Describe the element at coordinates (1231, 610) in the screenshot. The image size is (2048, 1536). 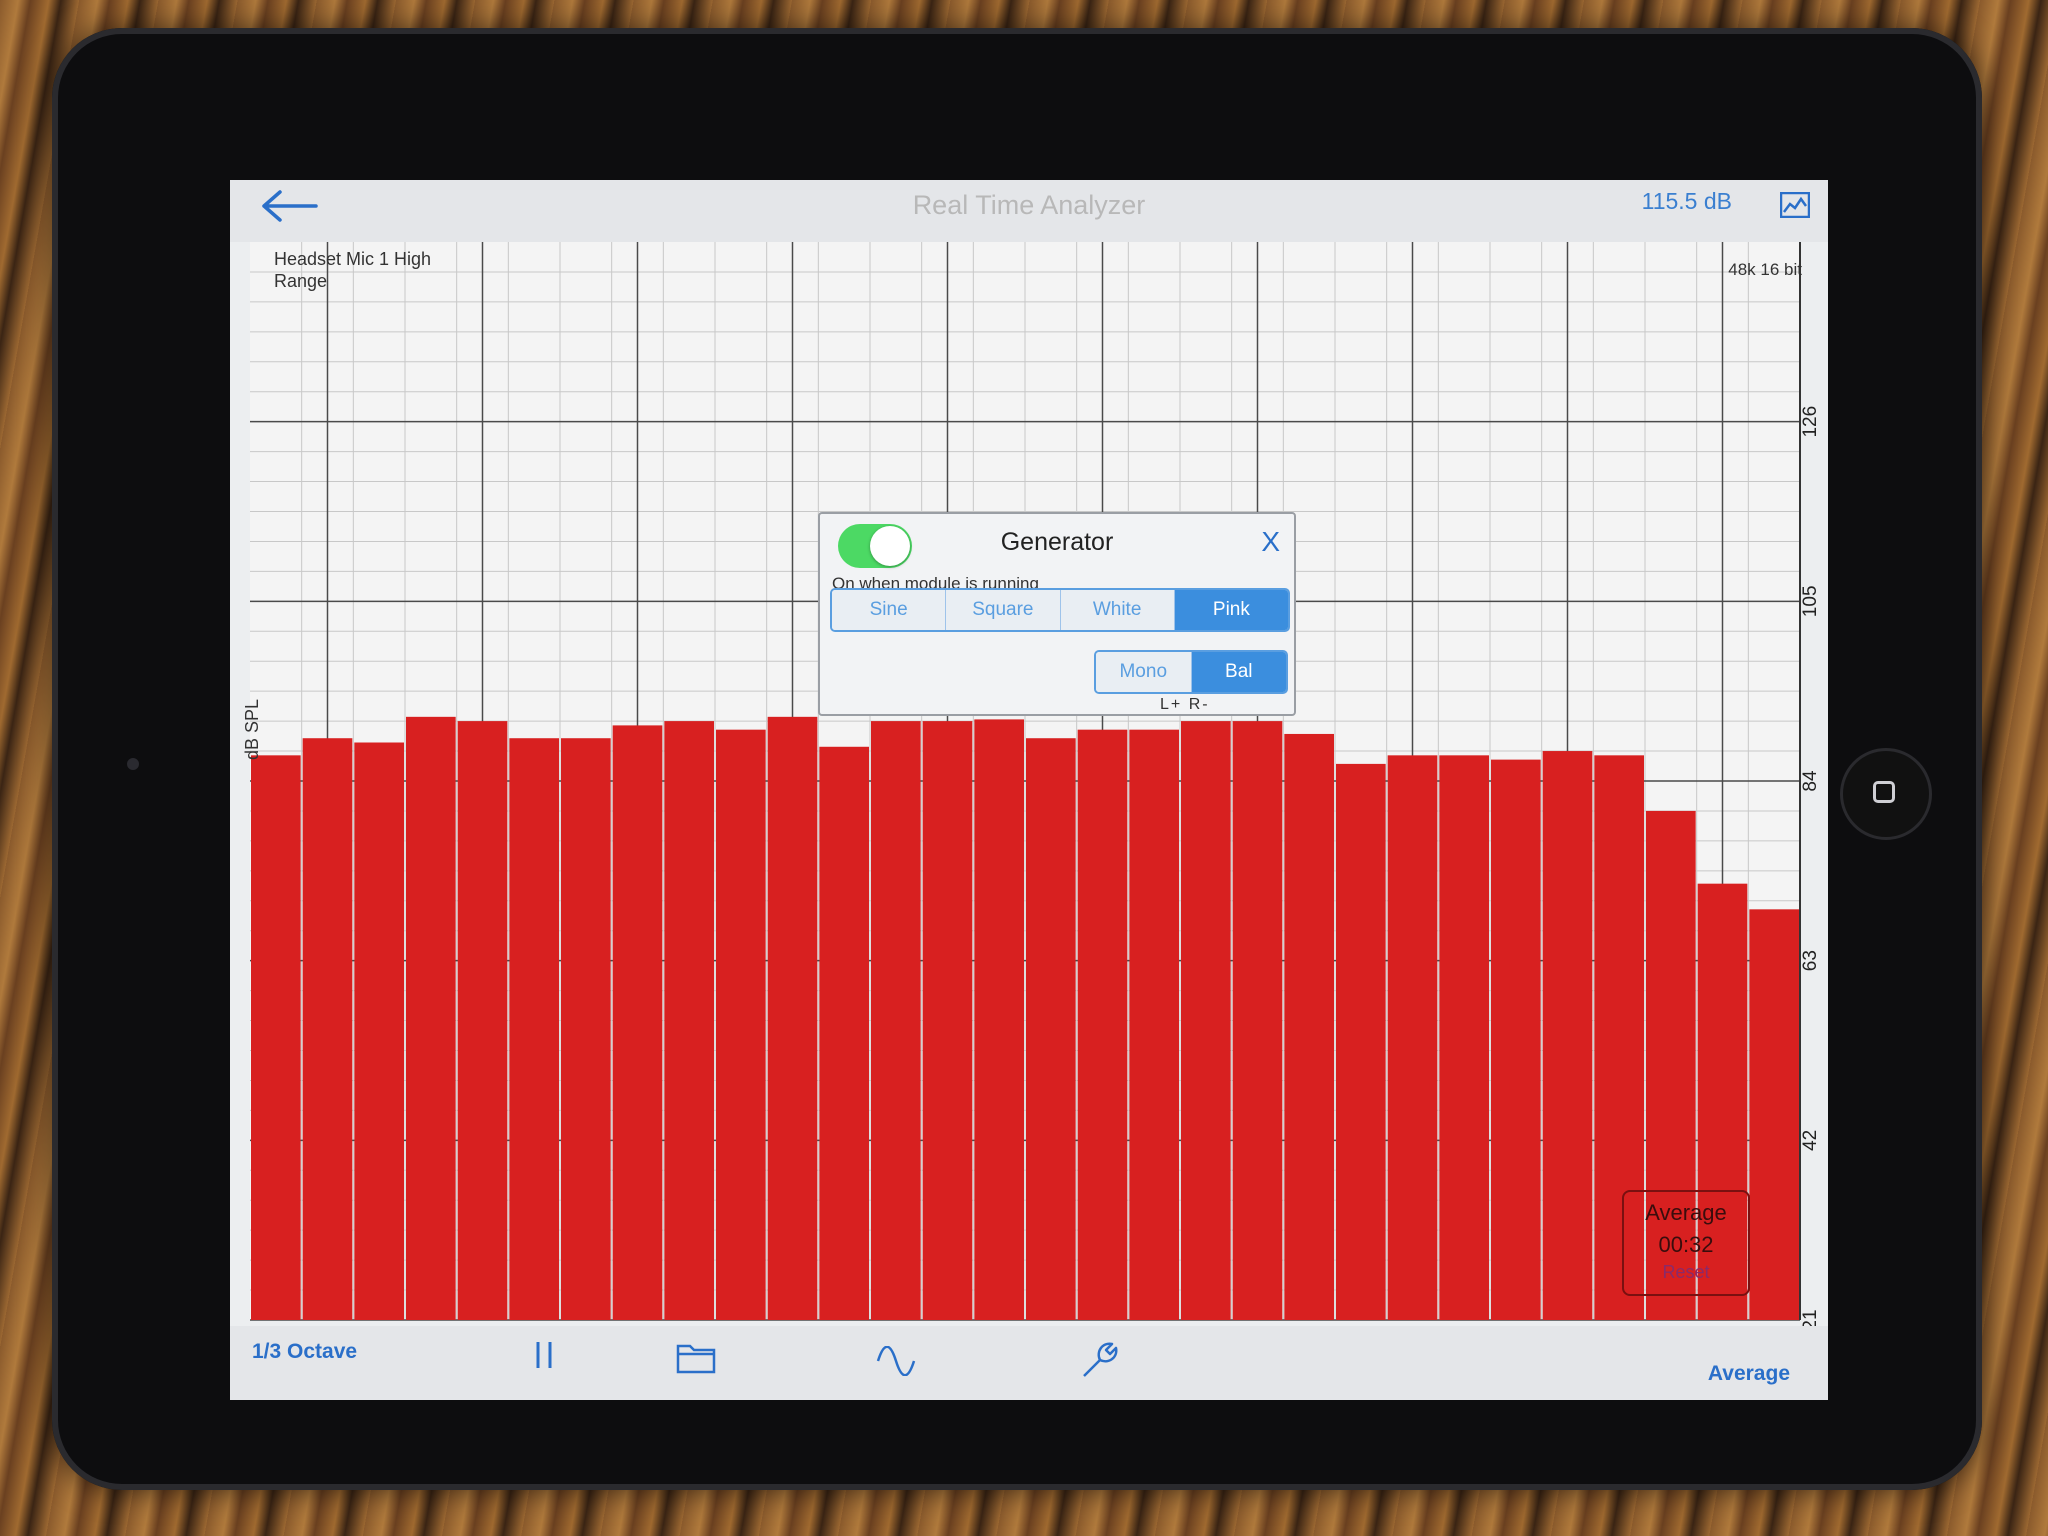
I see `waveform-pink: Pink` at that location.